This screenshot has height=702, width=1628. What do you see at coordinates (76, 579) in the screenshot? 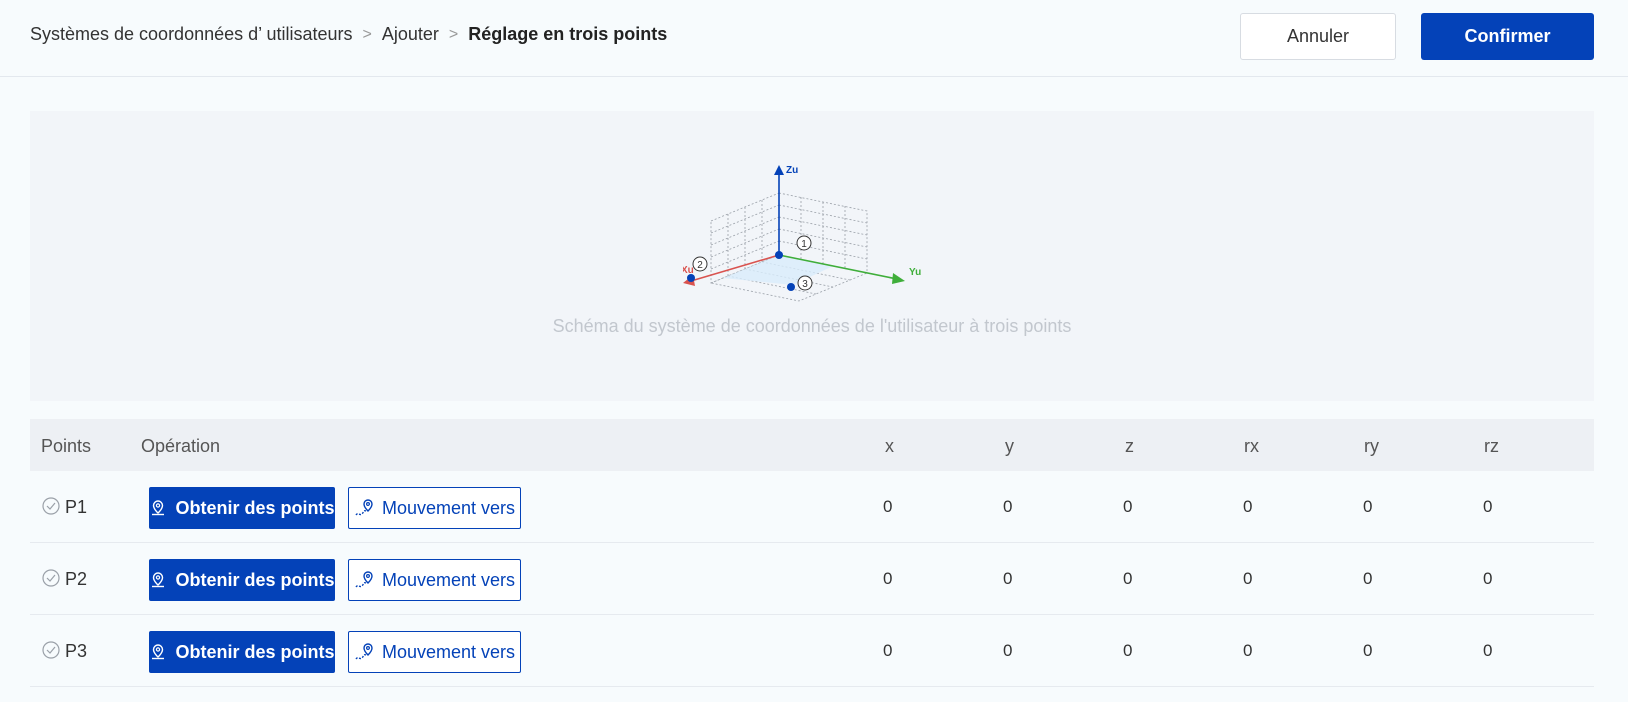
I see `point-name: P2` at bounding box center [76, 579].